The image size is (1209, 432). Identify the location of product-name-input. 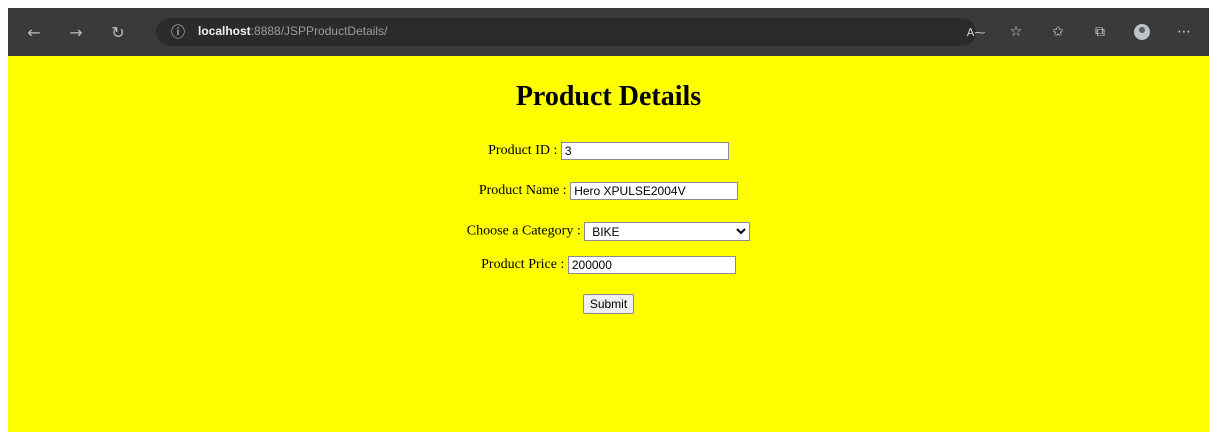
(654, 191).